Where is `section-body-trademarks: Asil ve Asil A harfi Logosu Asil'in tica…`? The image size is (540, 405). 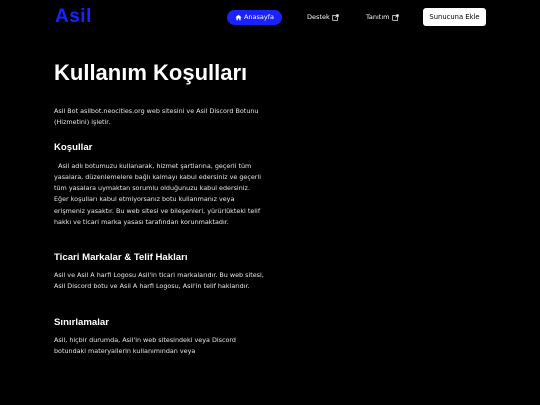 section-body-trademarks: Asil ve Asil A harfi Logosu Asil'in tica… is located at coordinates (159, 280).